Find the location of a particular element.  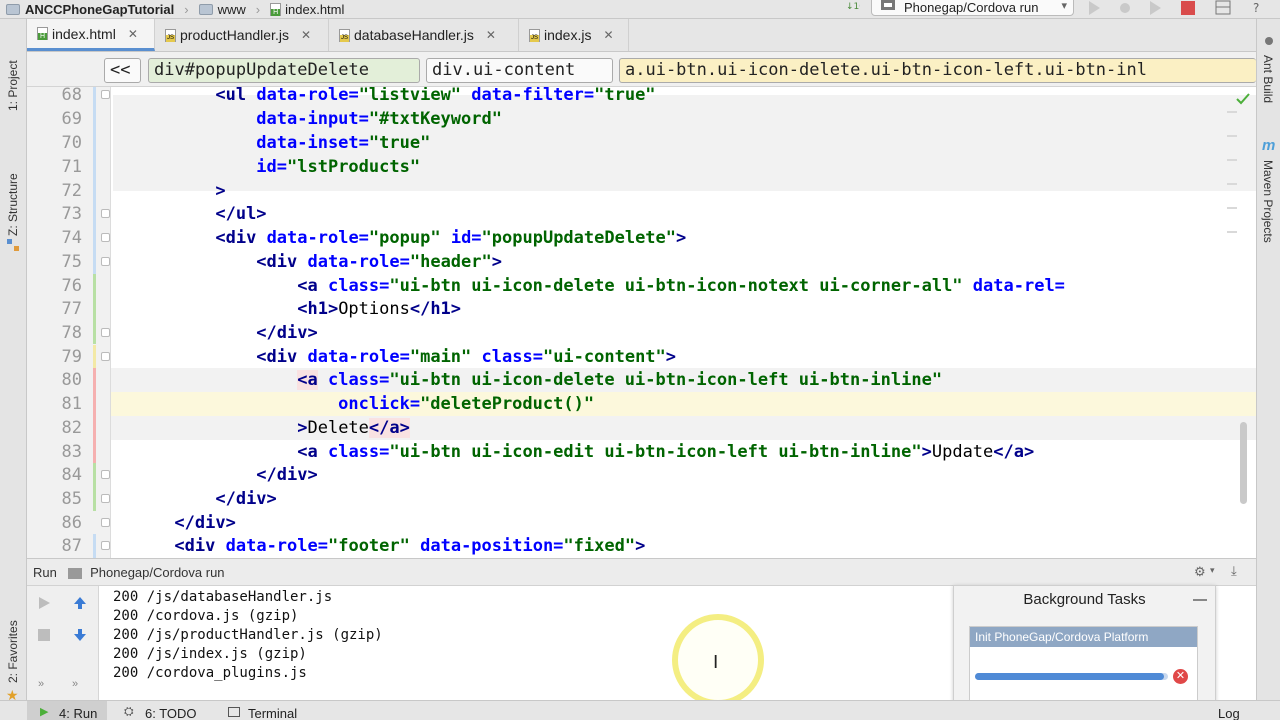

breadcrumb-file: index.html is located at coordinates (307, 9).